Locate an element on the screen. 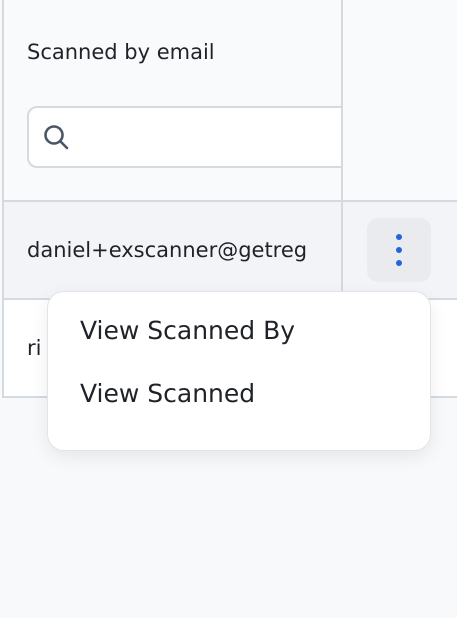 The image size is (457, 618). menu-item: View Scanned is located at coordinates (168, 393).